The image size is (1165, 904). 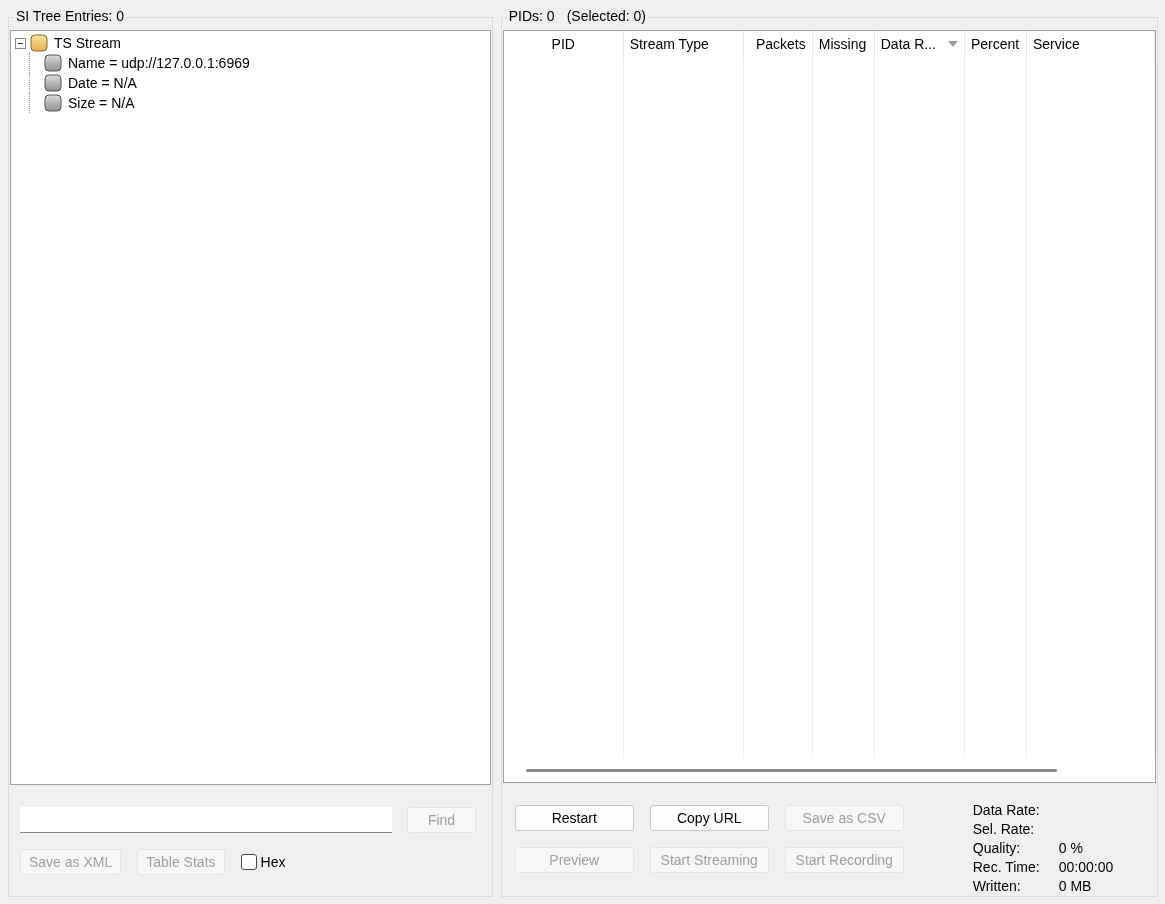 I want to click on tree-item: Name = udp://127.0.0.1:6969, so click(x=158, y=63).